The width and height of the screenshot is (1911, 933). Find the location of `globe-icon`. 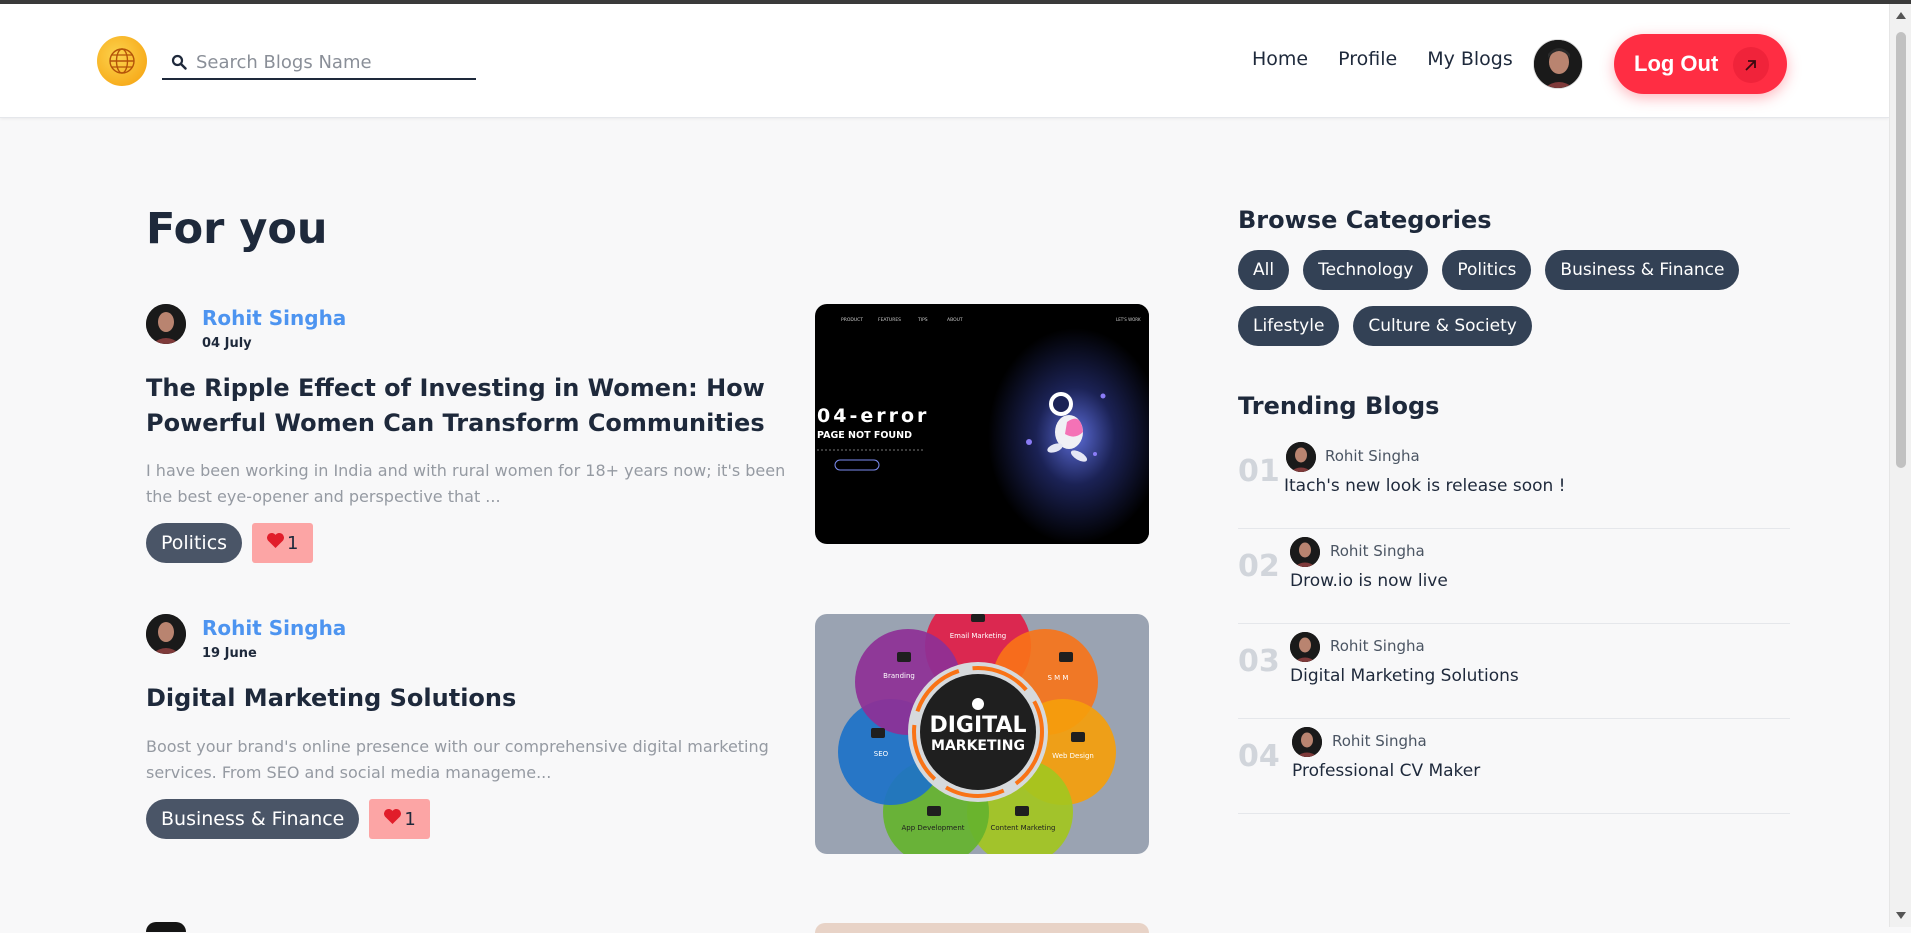

globe-icon is located at coordinates (122, 61).